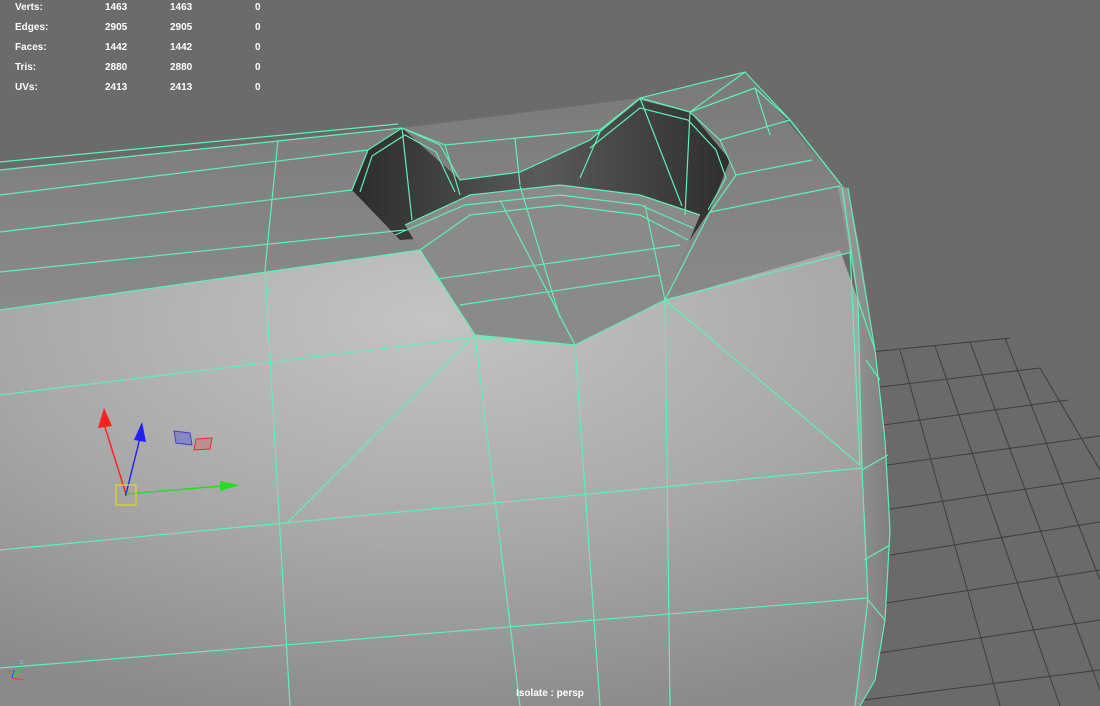 The height and width of the screenshot is (706, 1100). What do you see at coordinates (181, 27) in the screenshot?
I see `hud-row-selected: 2905` at bounding box center [181, 27].